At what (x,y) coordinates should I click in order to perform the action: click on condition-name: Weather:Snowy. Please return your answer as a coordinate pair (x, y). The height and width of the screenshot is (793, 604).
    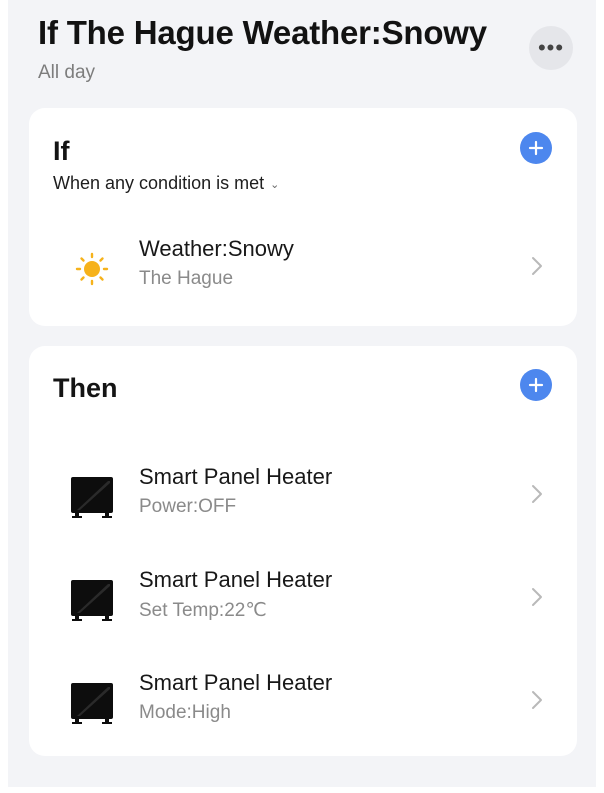
    Looking at the image, I should click on (216, 248).